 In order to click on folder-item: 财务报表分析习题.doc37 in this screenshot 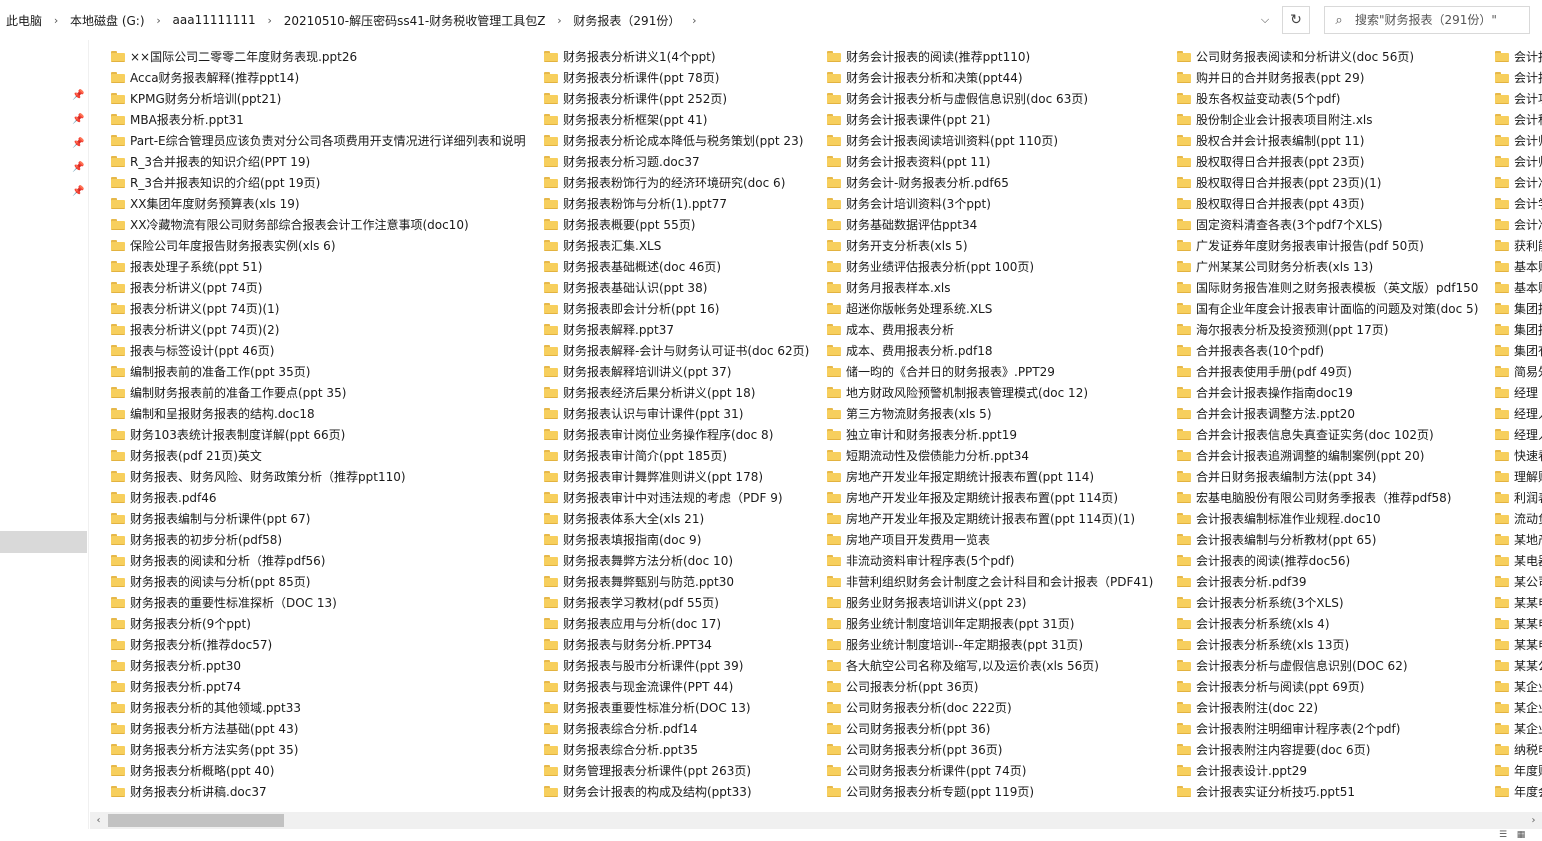, I will do `click(668, 161)`.